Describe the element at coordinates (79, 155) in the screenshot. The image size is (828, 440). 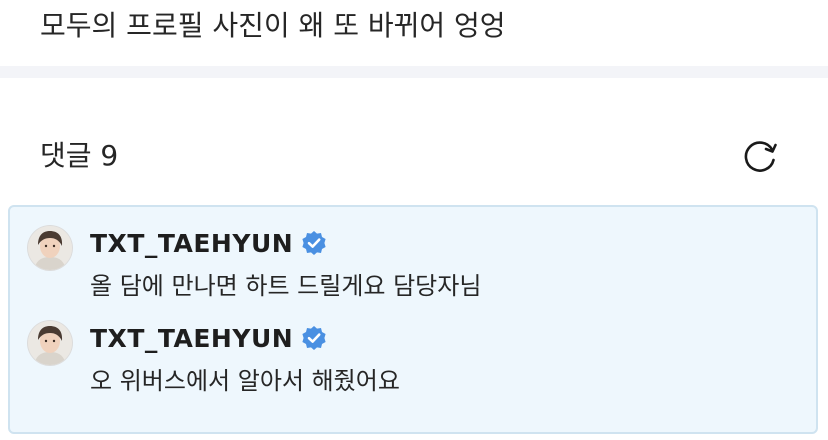
I see `comments-count-label: 댓글 9` at that location.